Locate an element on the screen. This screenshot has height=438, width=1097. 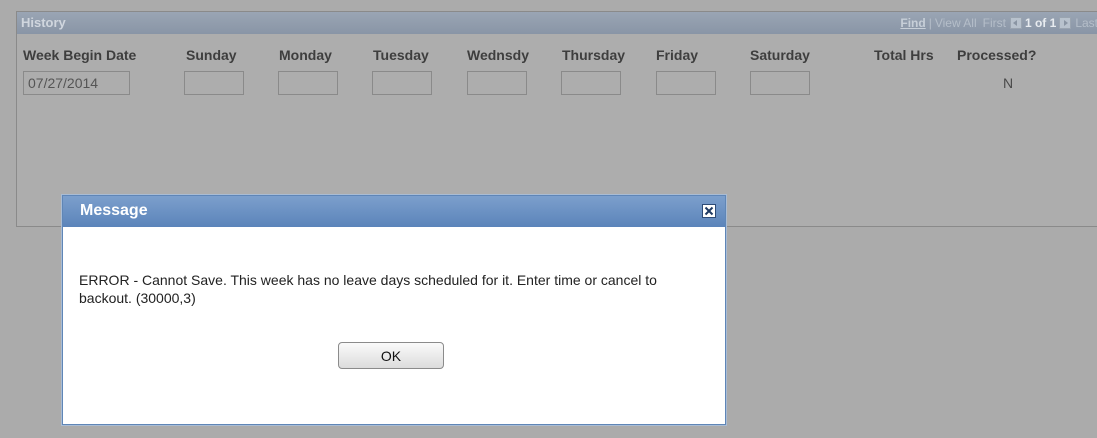
col-monday: Monday is located at coordinates (305, 55).